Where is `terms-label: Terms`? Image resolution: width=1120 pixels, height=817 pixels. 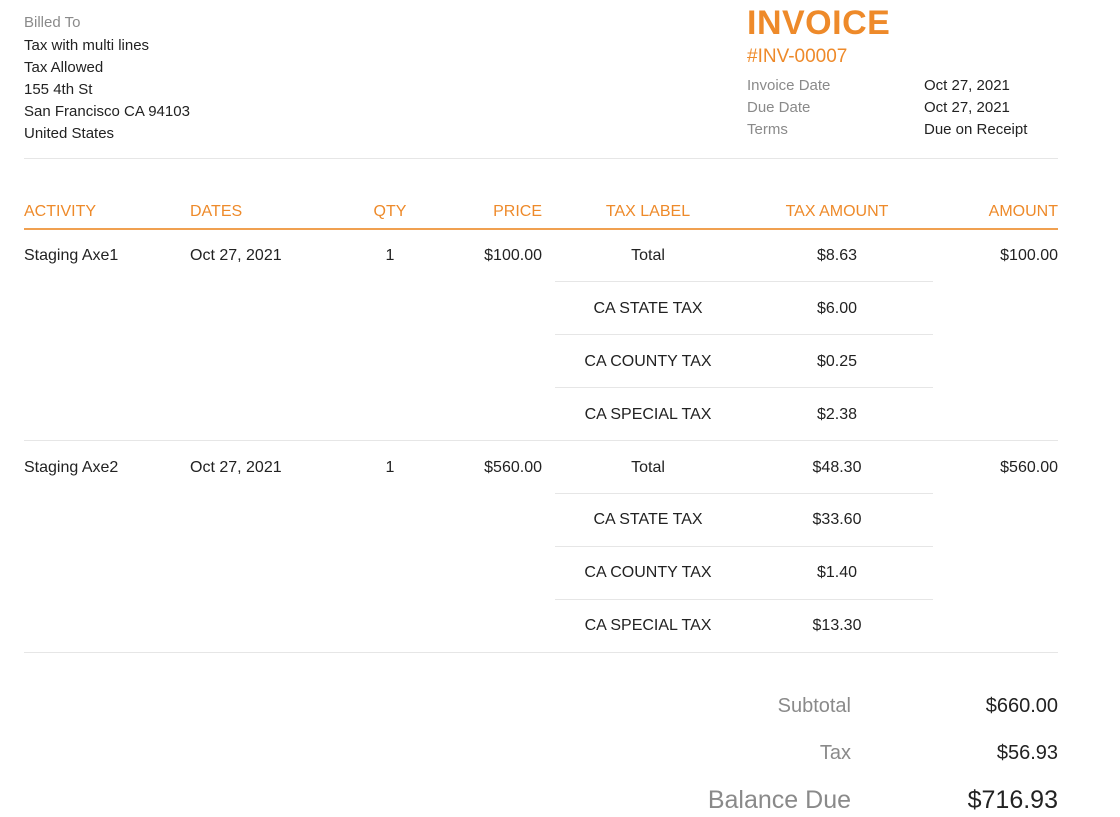
terms-label: Terms is located at coordinates (767, 129).